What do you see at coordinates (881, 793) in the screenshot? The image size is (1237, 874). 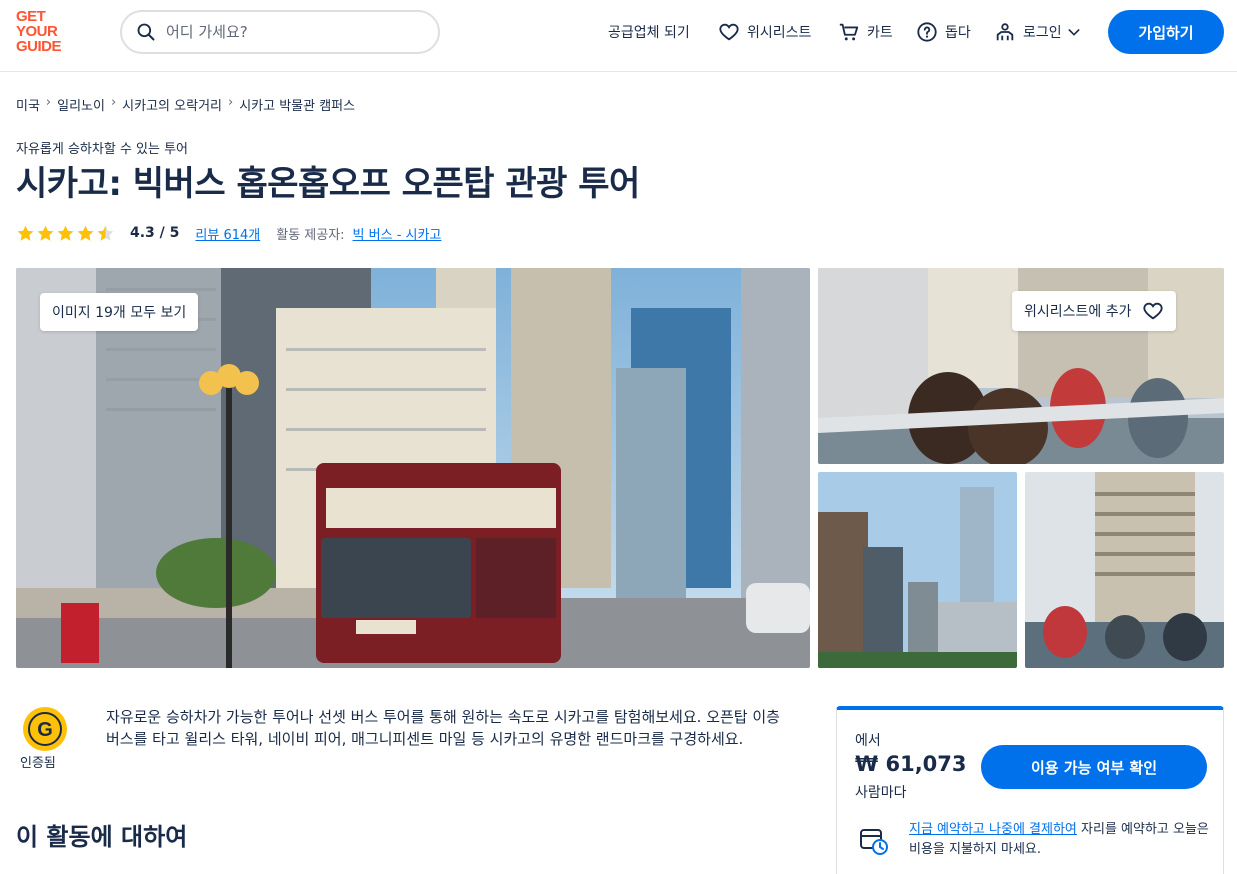 I see `price-unit: 사람마다` at bounding box center [881, 793].